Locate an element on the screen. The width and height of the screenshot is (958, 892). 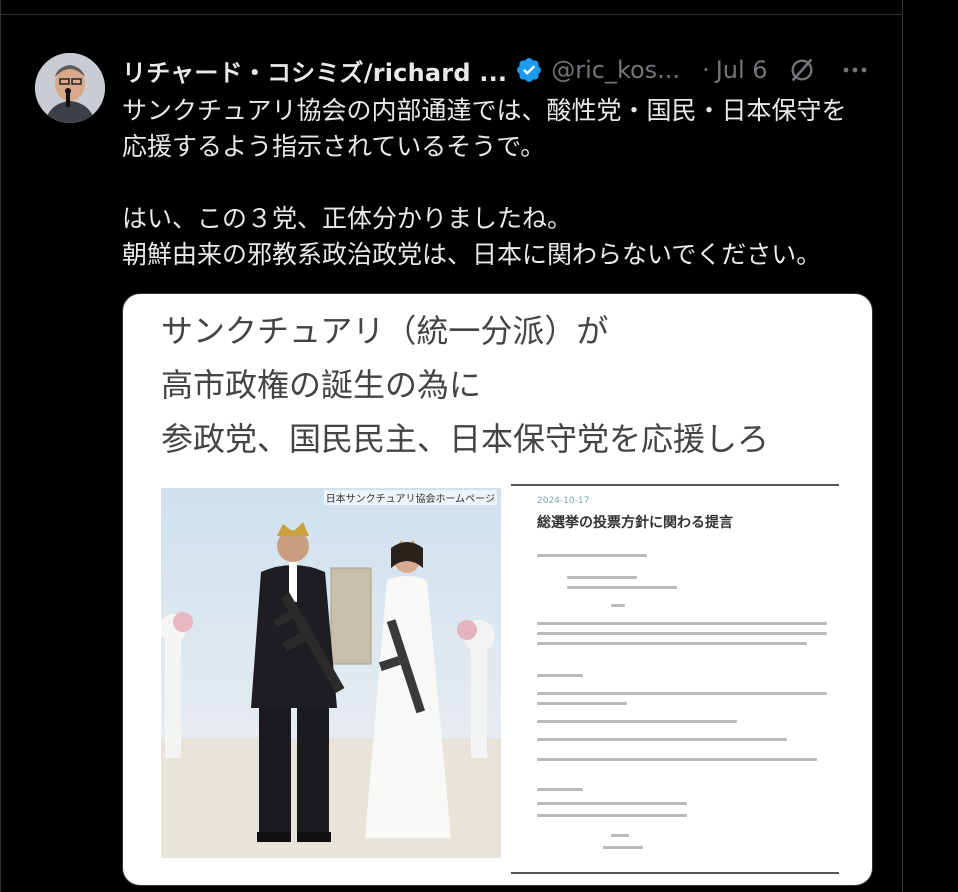
document-excerpt: 2024-10-17 総選挙の投票方針に関わる提言 is located at coordinates (675, 679).